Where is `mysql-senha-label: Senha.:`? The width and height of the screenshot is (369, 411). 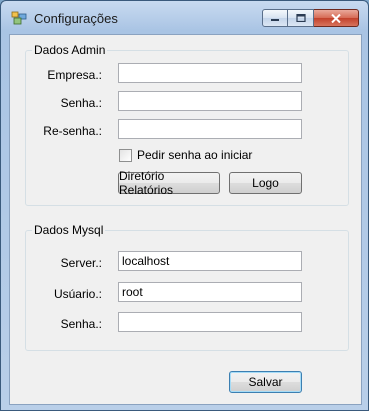 mysql-senha-label: Senha.: is located at coordinates (81, 324).